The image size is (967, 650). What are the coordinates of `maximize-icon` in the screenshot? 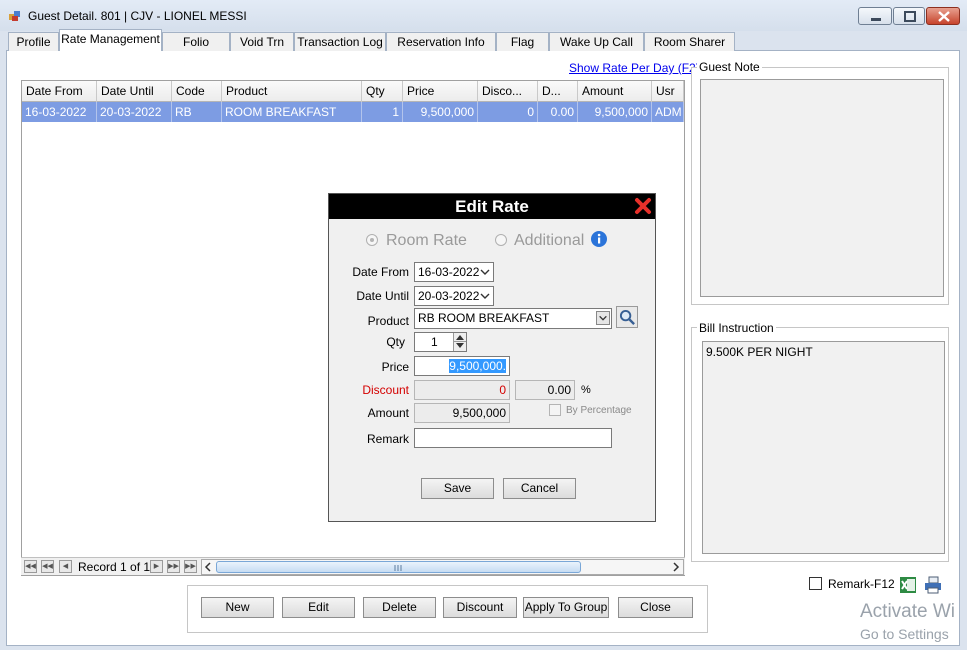 It's located at (910, 16).